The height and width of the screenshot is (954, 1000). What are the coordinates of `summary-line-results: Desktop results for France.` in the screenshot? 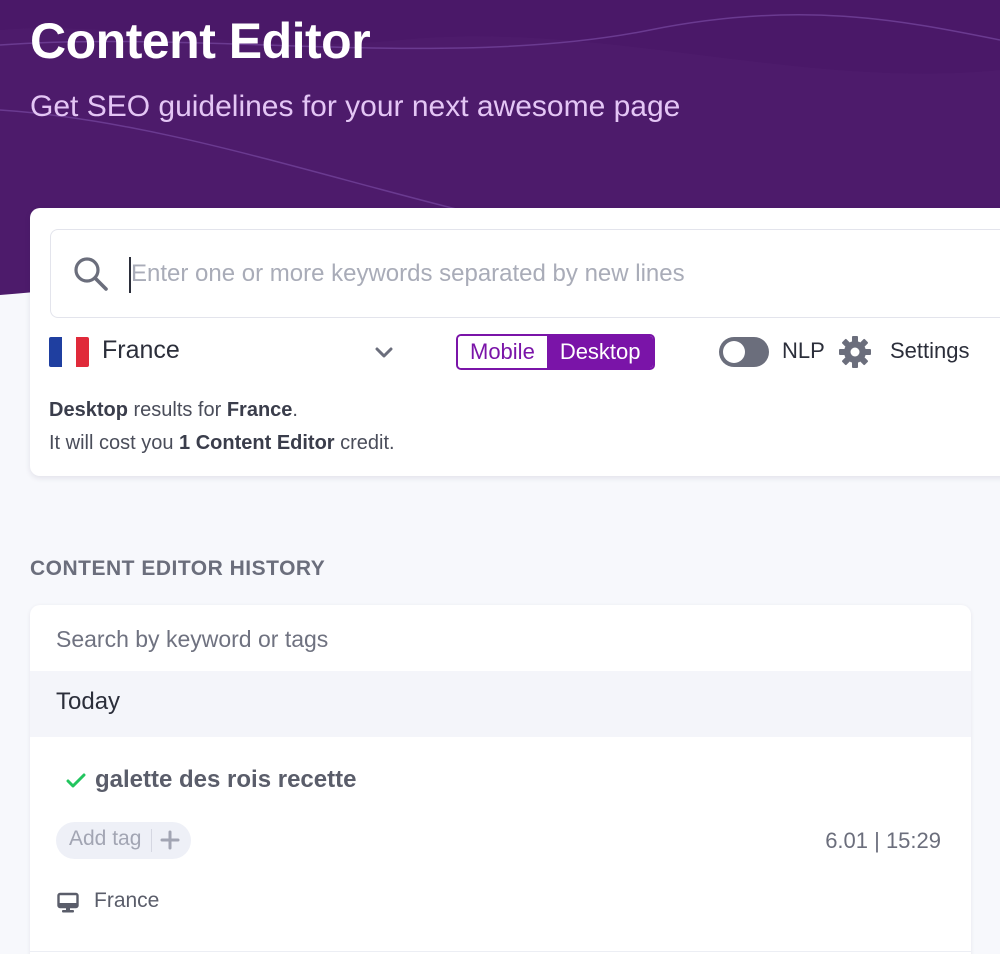 It's located at (222, 410).